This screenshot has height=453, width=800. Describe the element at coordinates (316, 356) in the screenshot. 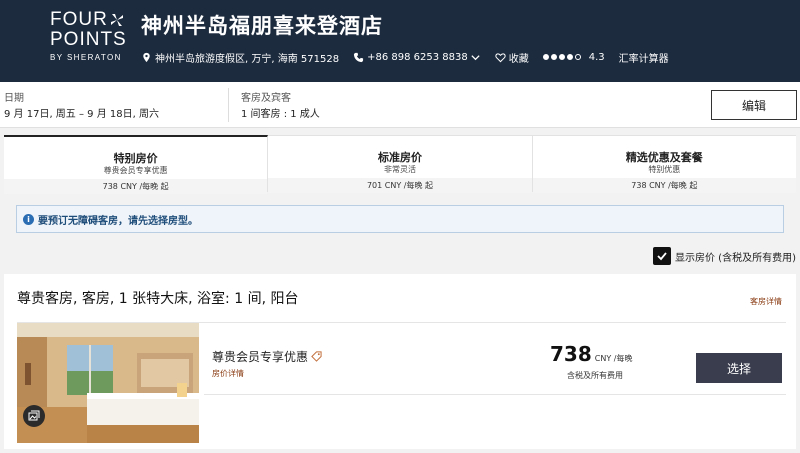

I see `member-tag-icon` at that location.